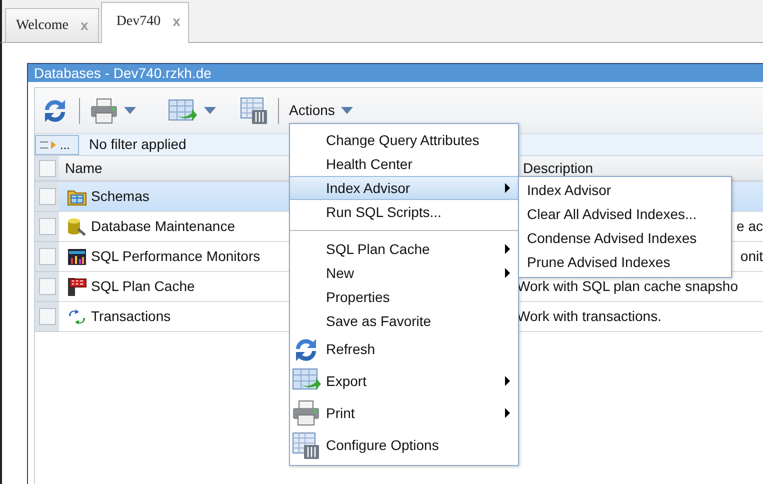 This screenshot has height=484, width=763. Describe the element at coordinates (77, 286) in the screenshot. I see `sql-cabinet-icon` at that location.